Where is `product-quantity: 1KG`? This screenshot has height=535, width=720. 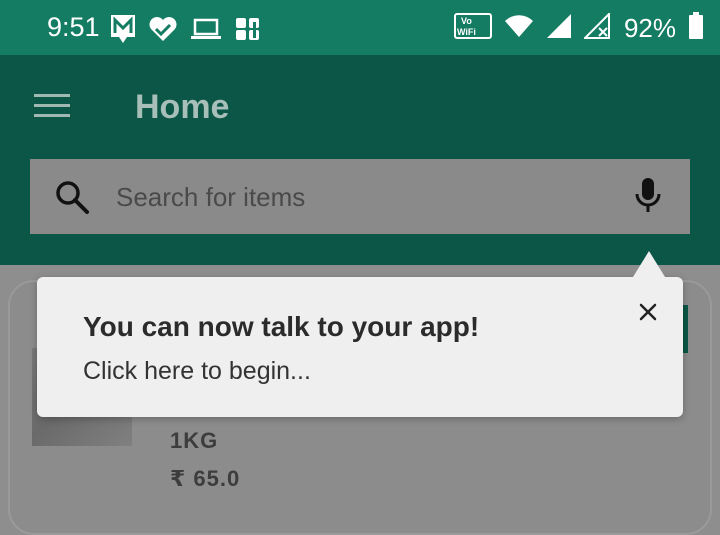 product-quantity: 1KG is located at coordinates (194, 440).